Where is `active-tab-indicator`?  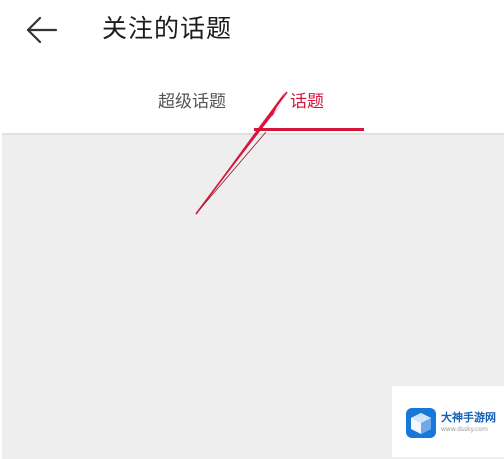 active-tab-indicator is located at coordinates (309, 129).